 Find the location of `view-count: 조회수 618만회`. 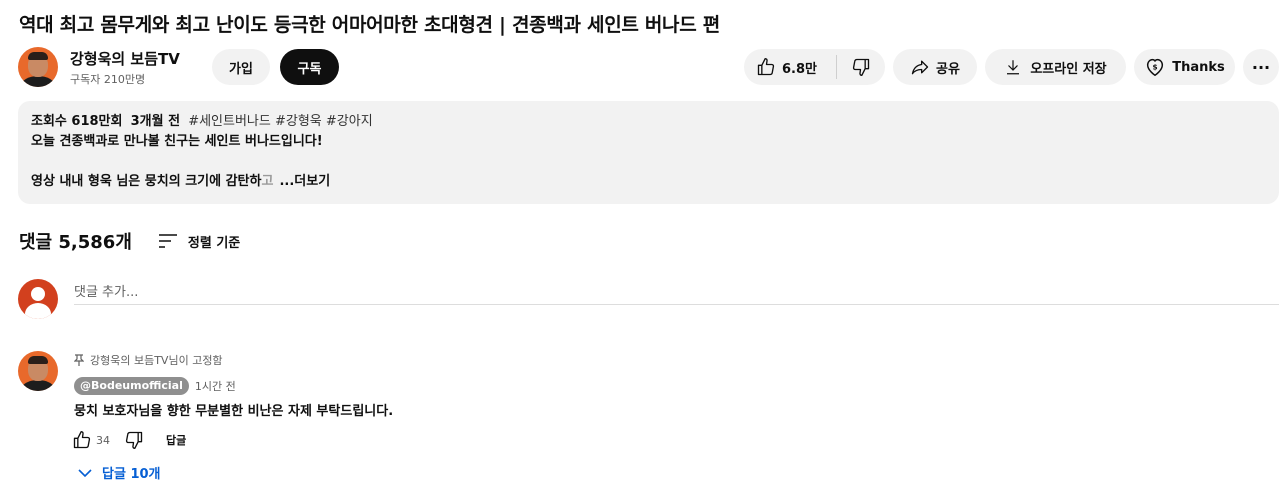

view-count: 조회수 618만회 is located at coordinates (77, 121).